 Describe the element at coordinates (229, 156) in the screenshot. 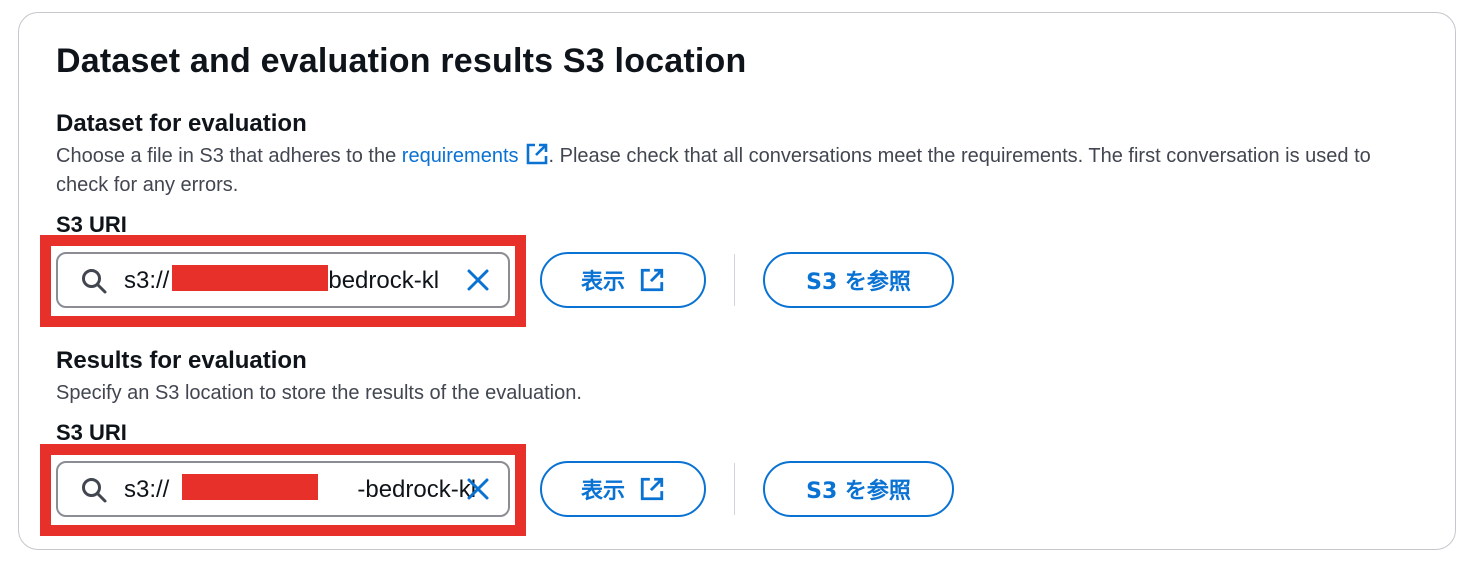

I see `dataset-desc-text-start: Choose a file in S3 that adheres to the` at that location.